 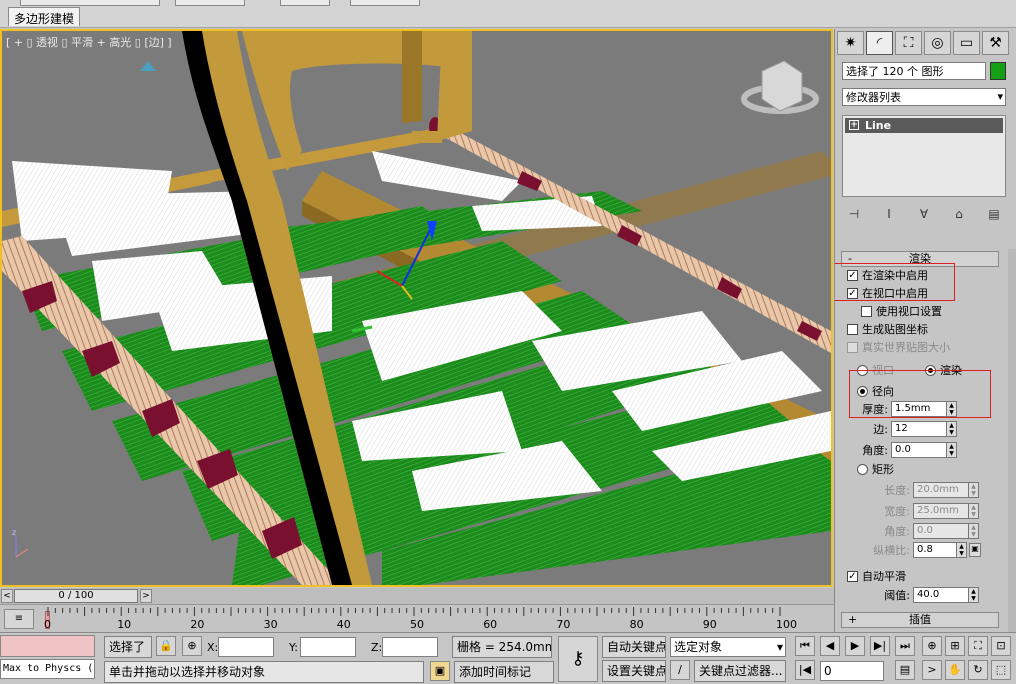 I want to click on tick-label: 0, so click(x=47, y=624).